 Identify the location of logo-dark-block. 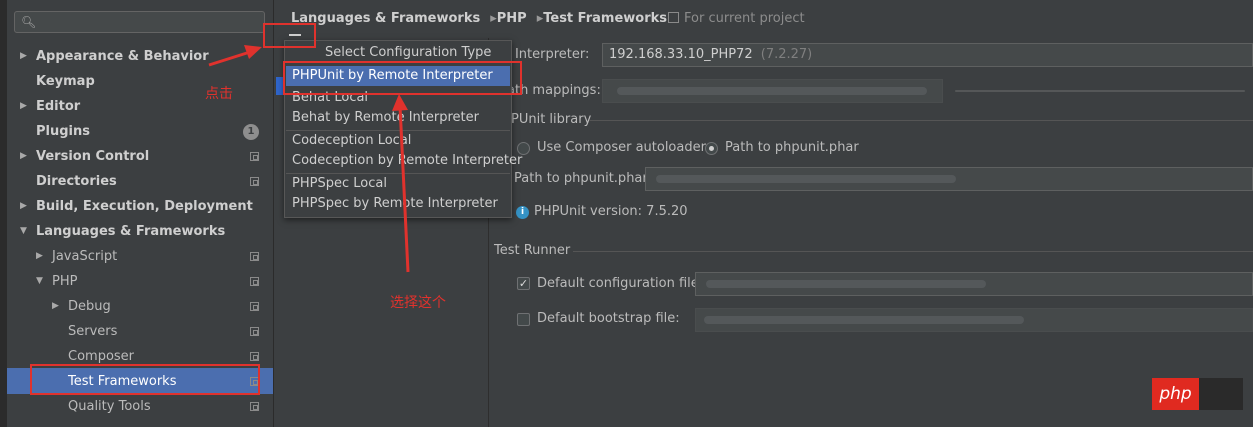
(1221, 394).